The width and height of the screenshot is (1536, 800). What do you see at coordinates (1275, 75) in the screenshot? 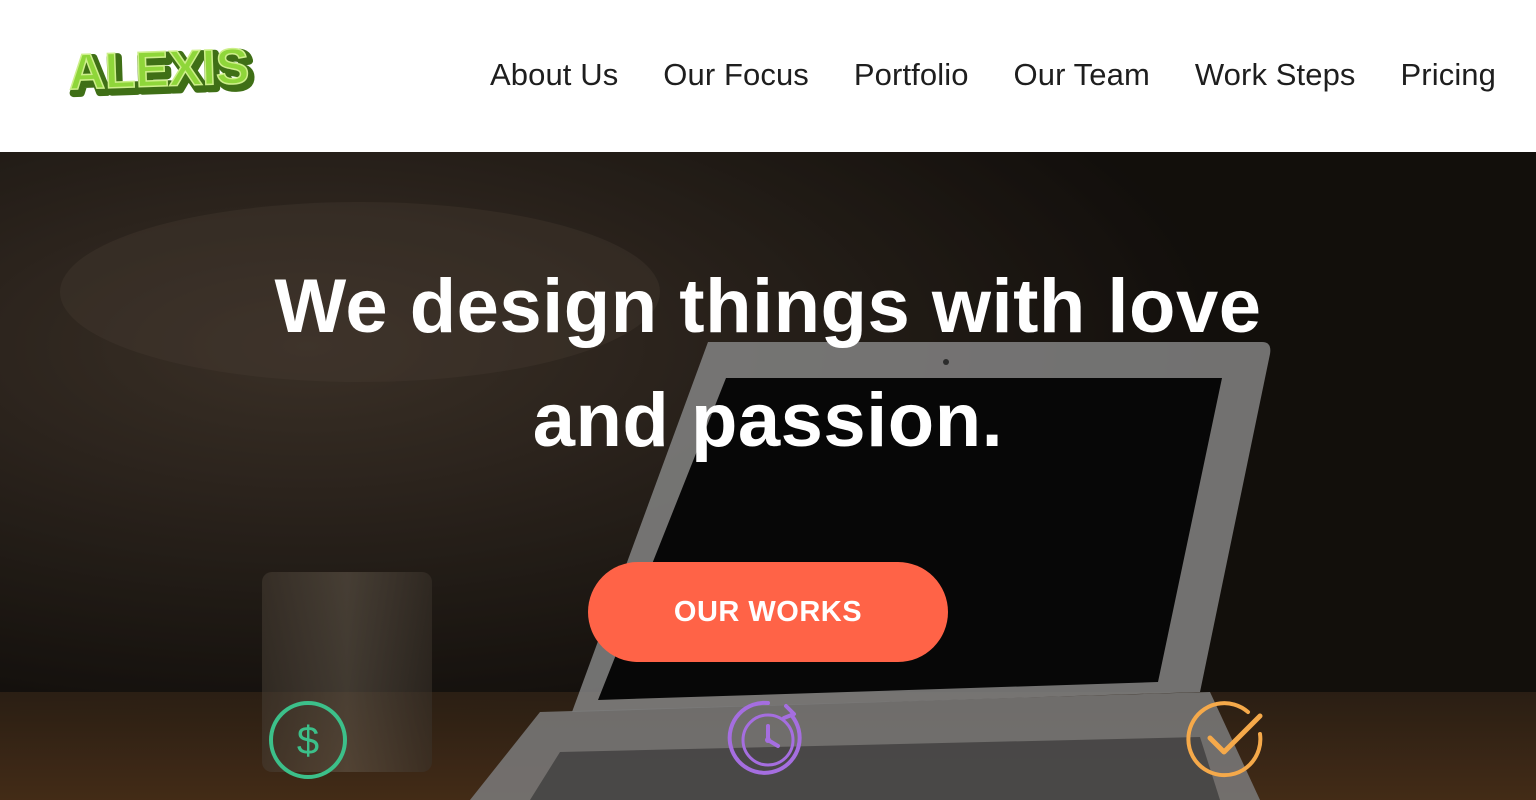
I see `nav-work-steps: Work Steps` at bounding box center [1275, 75].